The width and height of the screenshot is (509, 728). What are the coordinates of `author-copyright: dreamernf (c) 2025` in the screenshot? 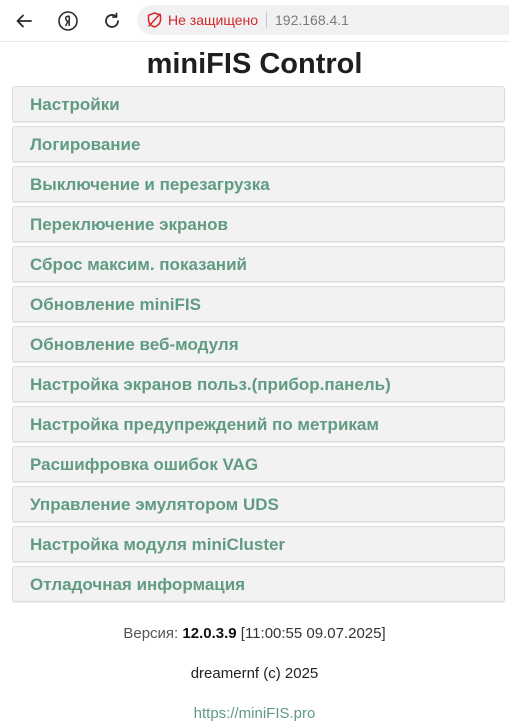 It's located at (254, 673).